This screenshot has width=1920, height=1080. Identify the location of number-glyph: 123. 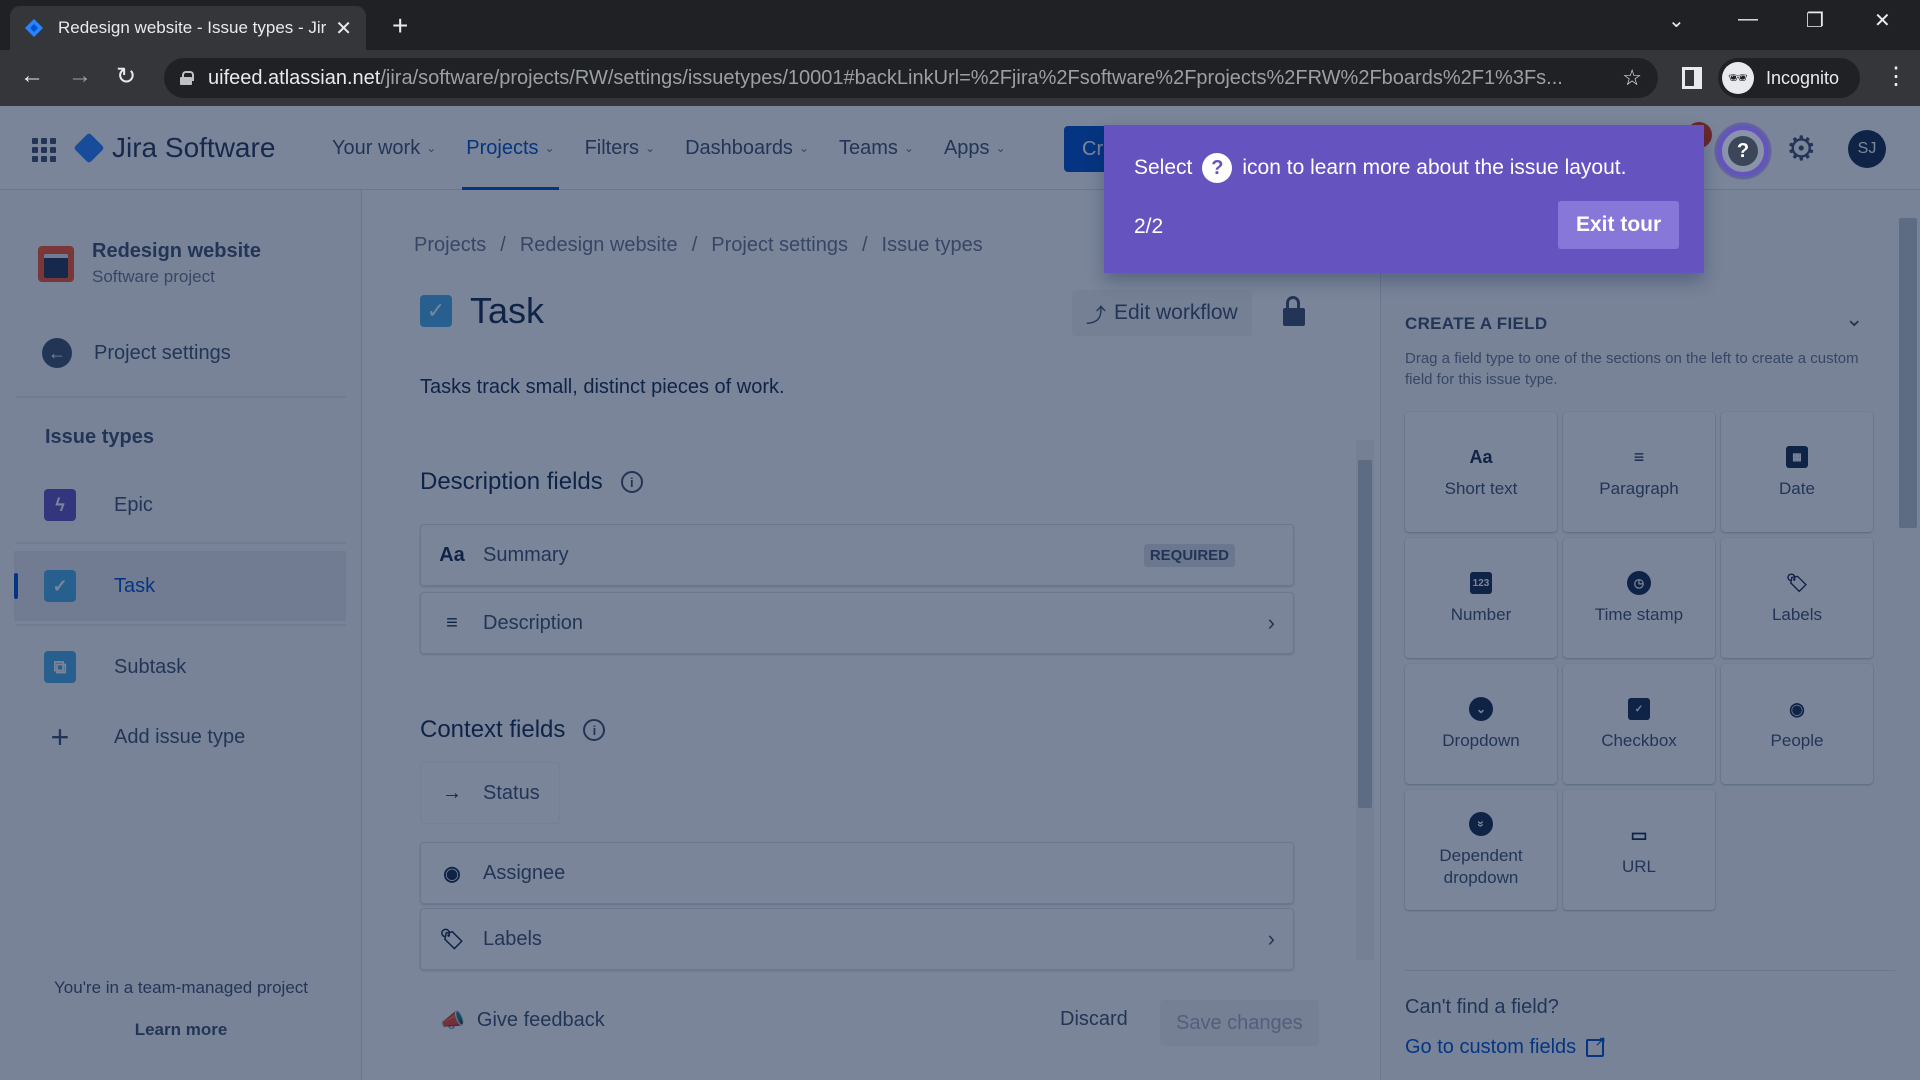
(1481, 583).